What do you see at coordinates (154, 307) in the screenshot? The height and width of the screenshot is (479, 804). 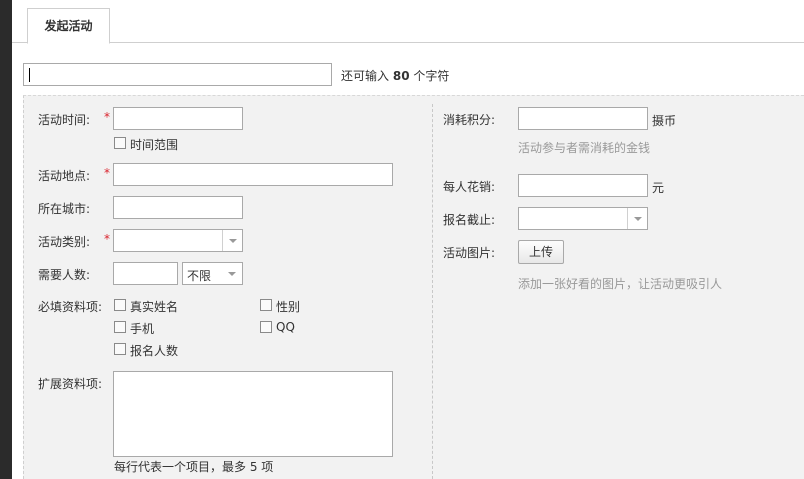 I see `checkbox-real-name-label: 真实姓名` at bounding box center [154, 307].